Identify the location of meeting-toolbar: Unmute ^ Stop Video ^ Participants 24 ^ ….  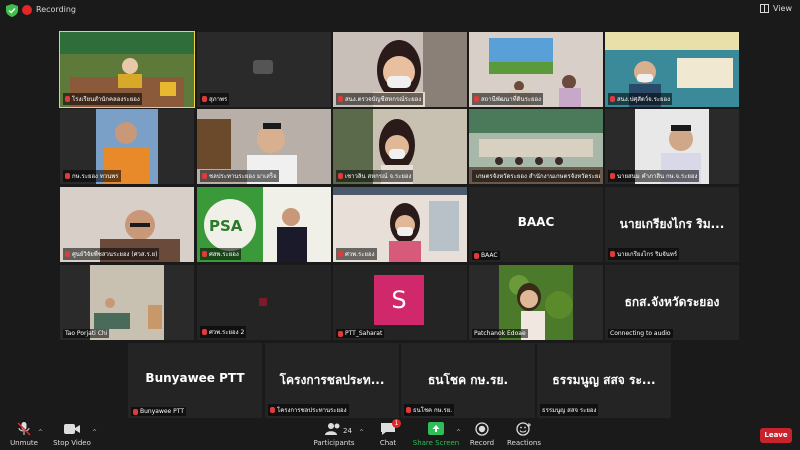
(400, 434).